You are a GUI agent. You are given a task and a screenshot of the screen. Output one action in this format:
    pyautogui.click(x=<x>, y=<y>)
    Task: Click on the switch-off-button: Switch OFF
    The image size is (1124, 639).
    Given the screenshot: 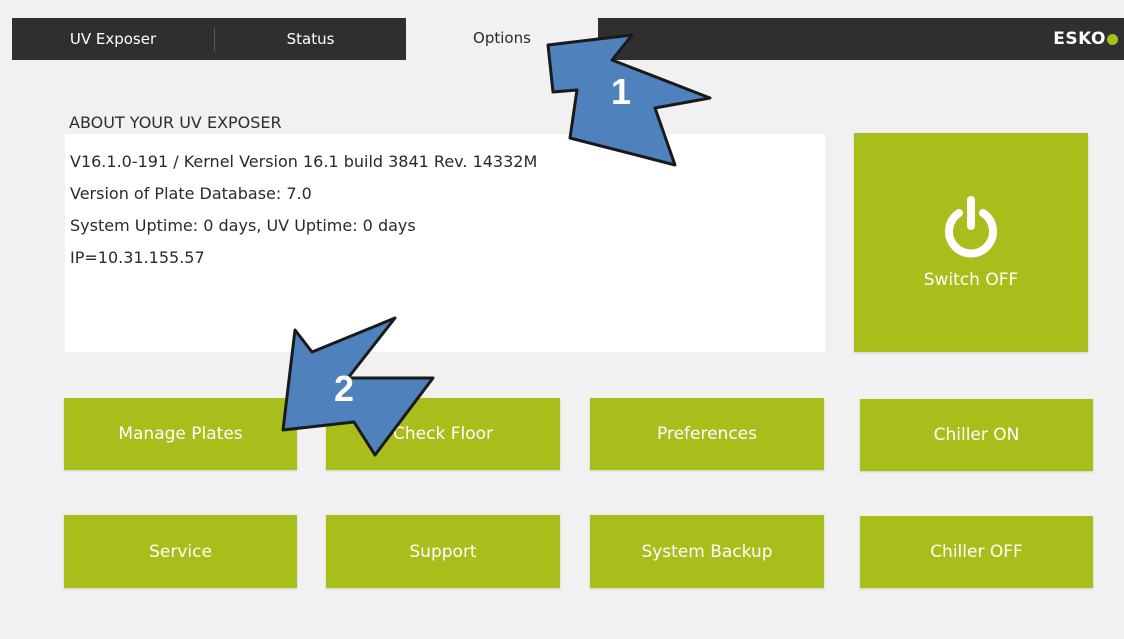 What is the action you would take?
    pyautogui.click(x=971, y=242)
    